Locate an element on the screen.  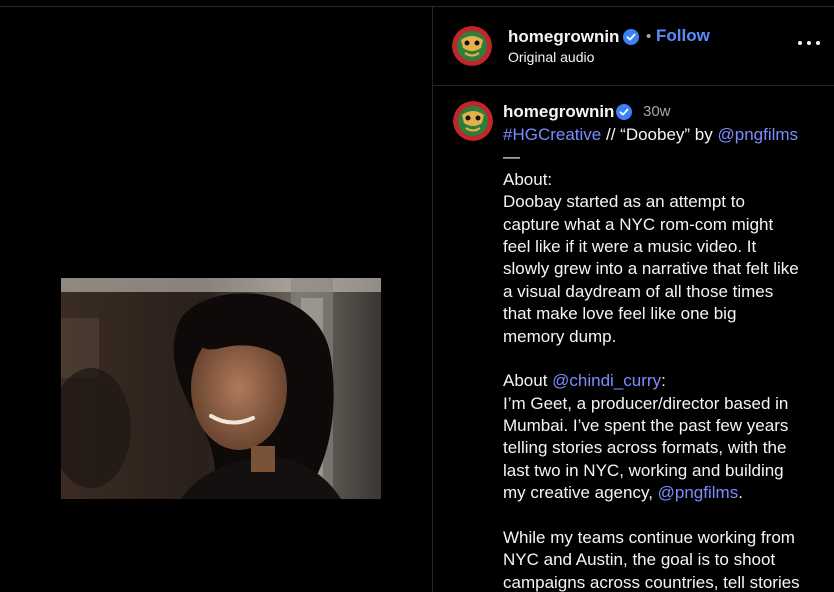
caption-line: campaigns across countries, tell stories is located at coordinates (663, 582).